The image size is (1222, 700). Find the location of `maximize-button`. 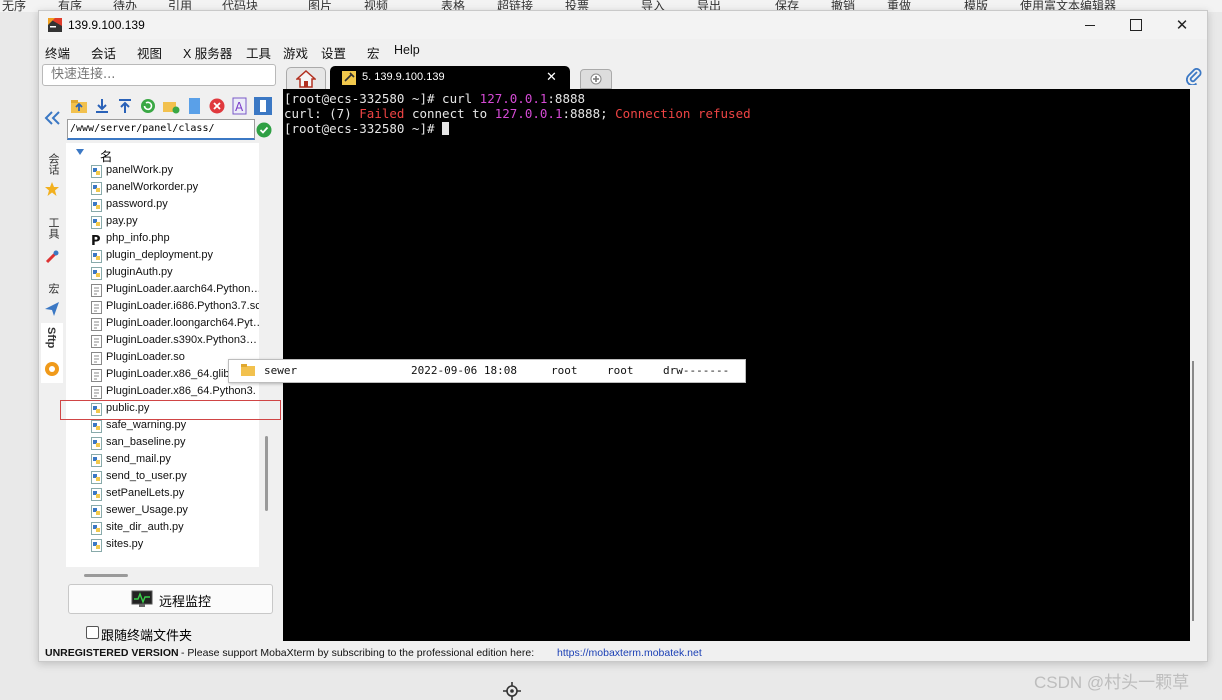

maximize-button is located at coordinates (1136, 25).